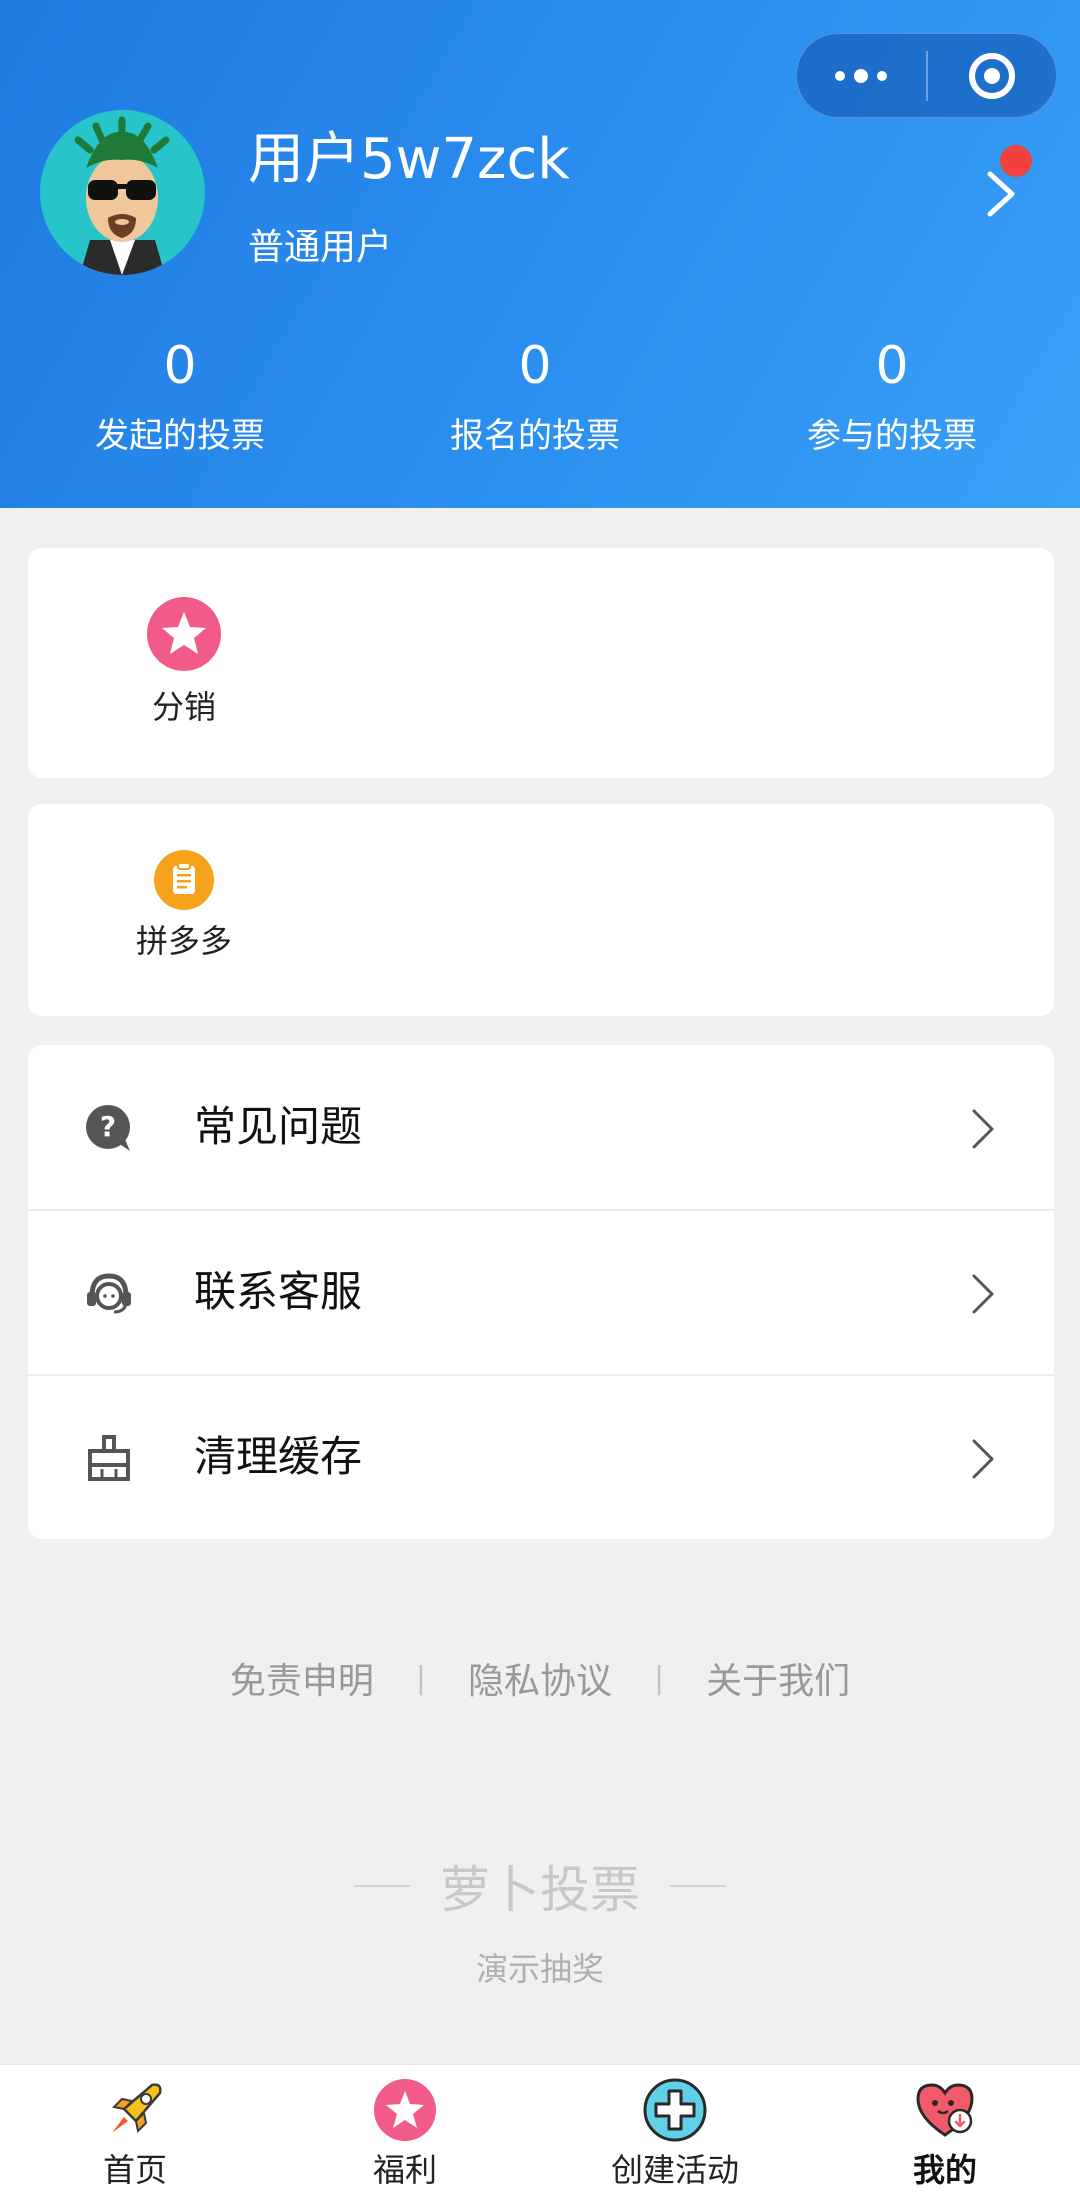 The height and width of the screenshot is (2195, 1080). I want to click on menu-item-label: 常见问题, so click(278, 1126).